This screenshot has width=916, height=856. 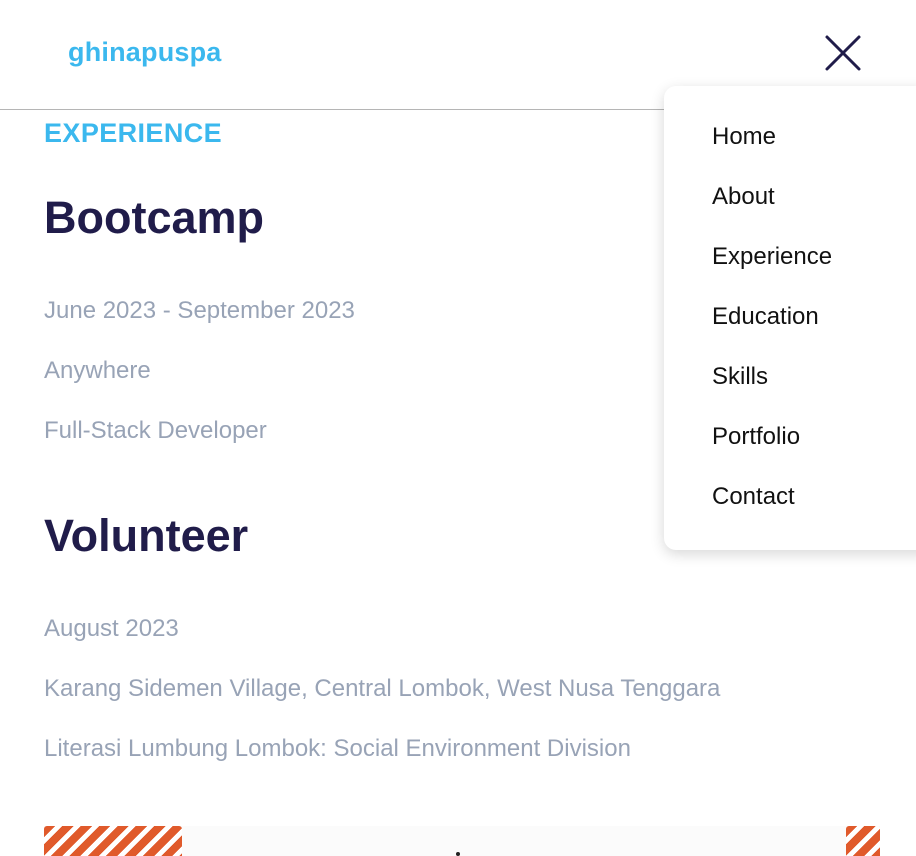 What do you see at coordinates (462, 841) in the screenshot?
I see `portfolio-image-preview` at bounding box center [462, 841].